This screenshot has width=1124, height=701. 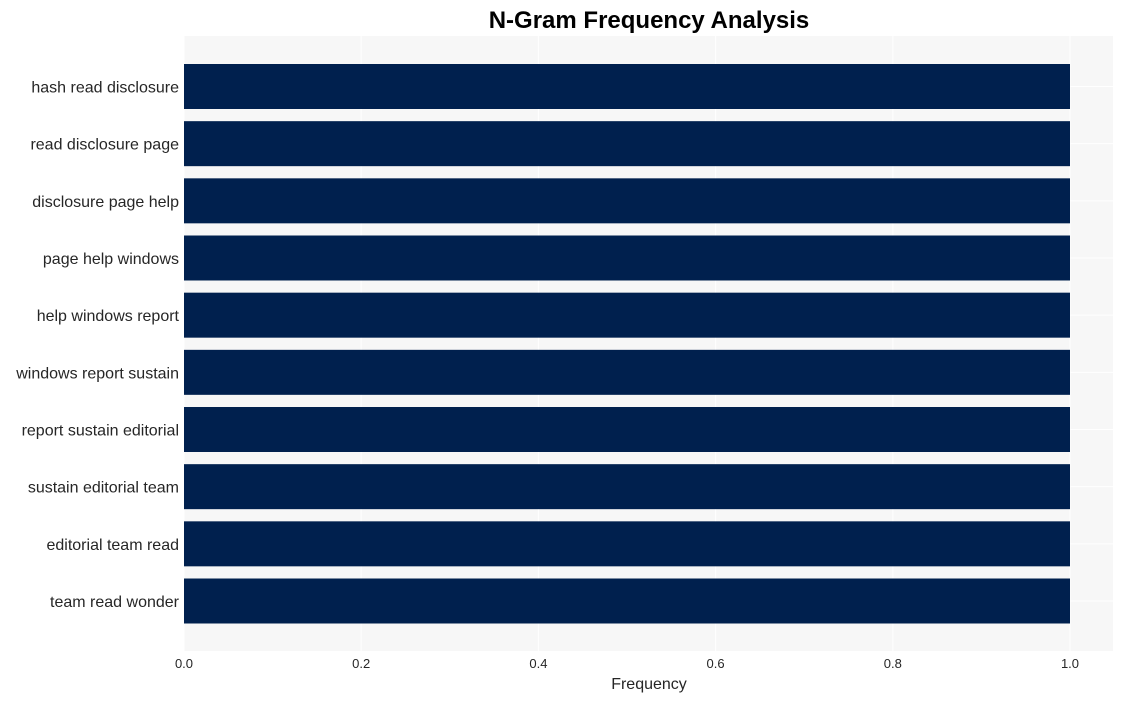 I want to click on x-tick-label: 0.2, so click(x=361, y=663).